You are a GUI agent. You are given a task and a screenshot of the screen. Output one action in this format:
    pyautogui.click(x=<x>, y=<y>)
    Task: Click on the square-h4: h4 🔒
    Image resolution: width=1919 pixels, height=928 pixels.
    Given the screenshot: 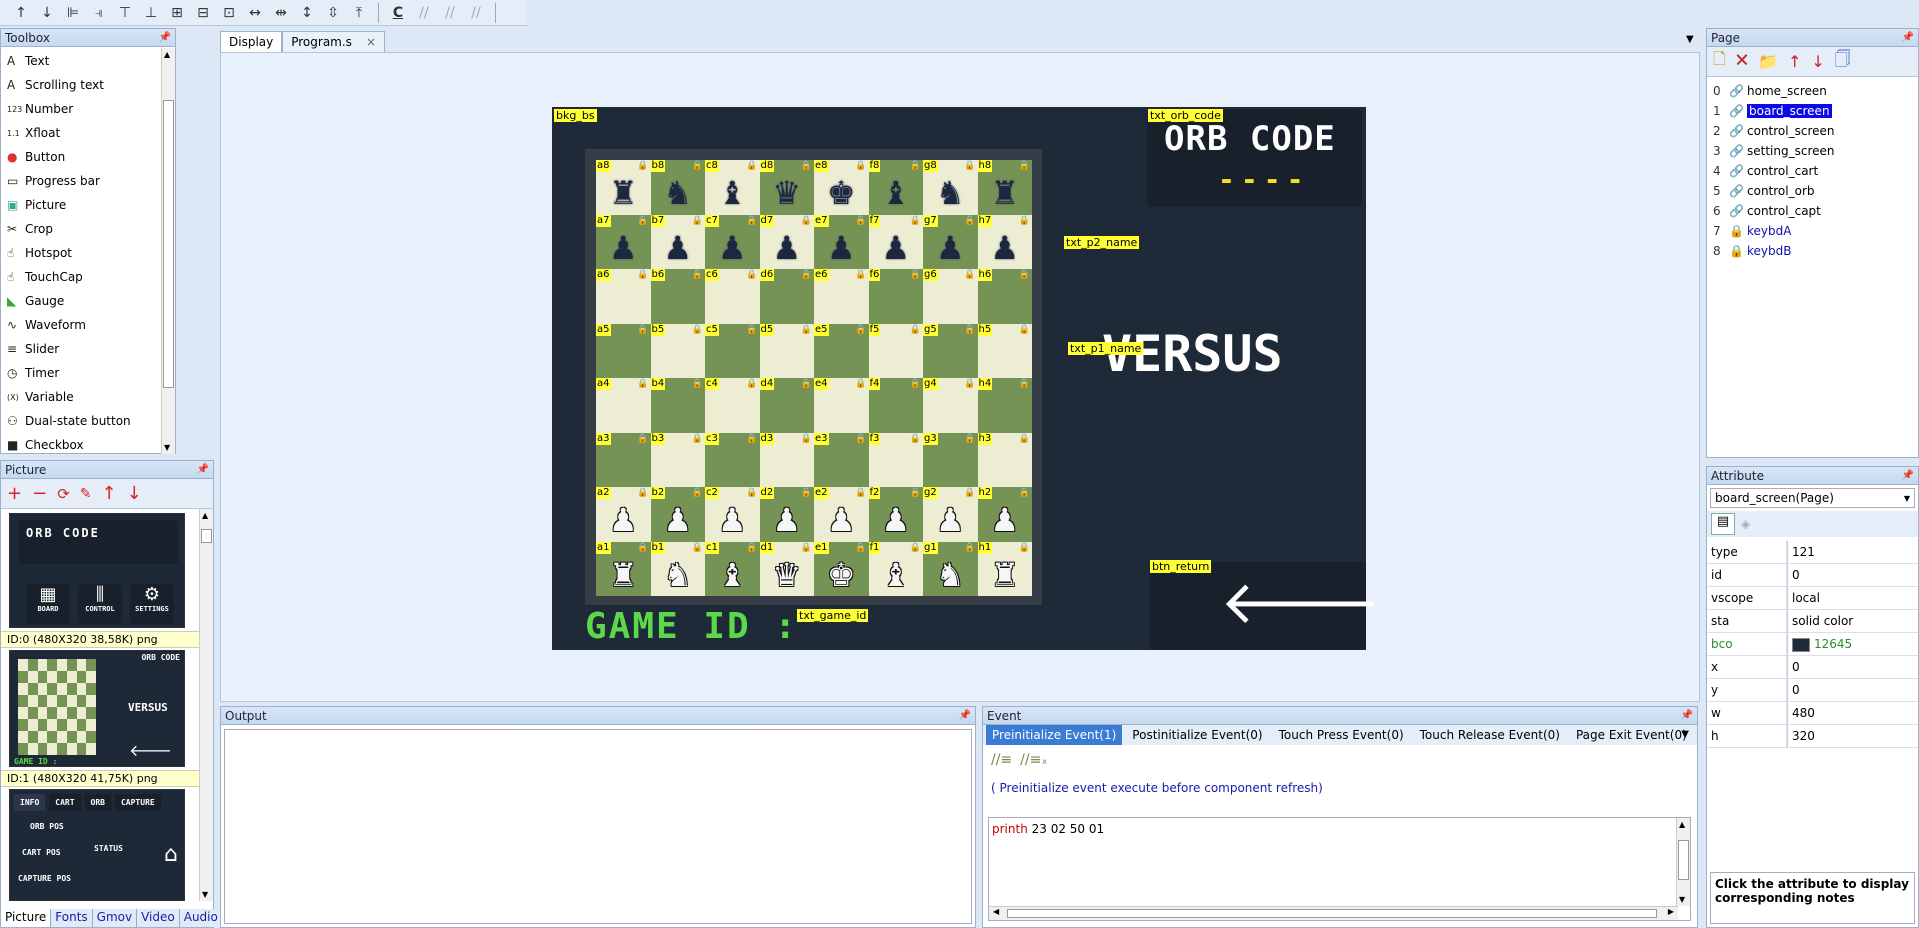 What is the action you would take?
    pyautogui.click(x=1004, y=405)
    